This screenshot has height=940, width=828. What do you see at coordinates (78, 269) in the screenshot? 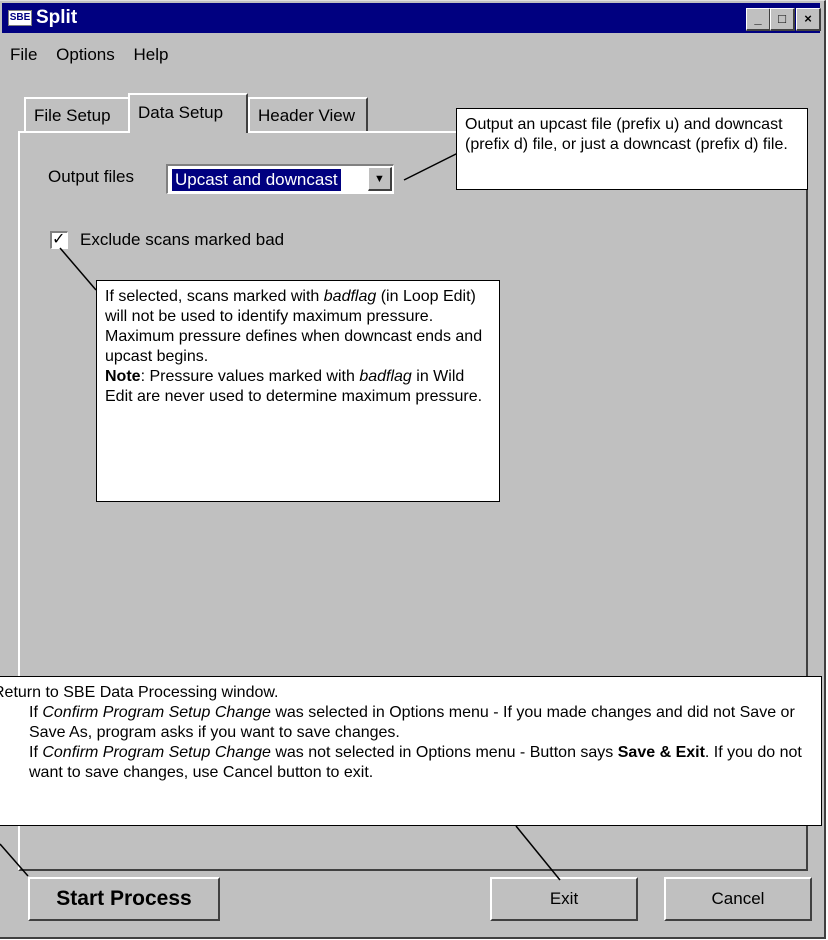
I see `exclude-leader` at bounding box center [78, 269].